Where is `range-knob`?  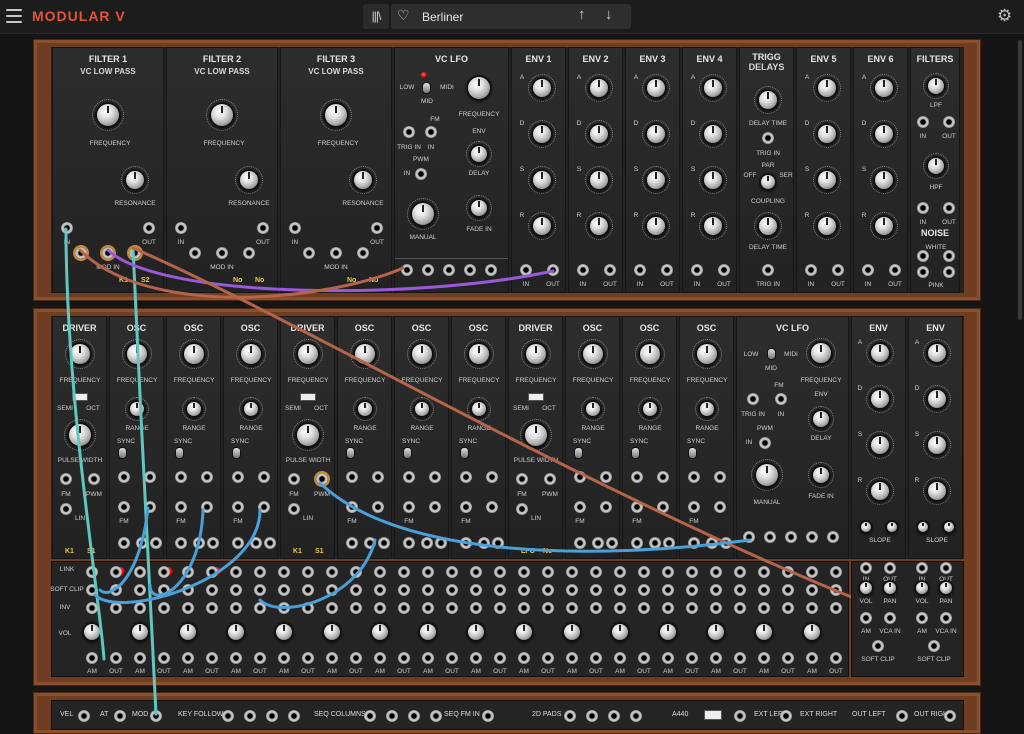
range-knob is located at coordinates (251, 409).